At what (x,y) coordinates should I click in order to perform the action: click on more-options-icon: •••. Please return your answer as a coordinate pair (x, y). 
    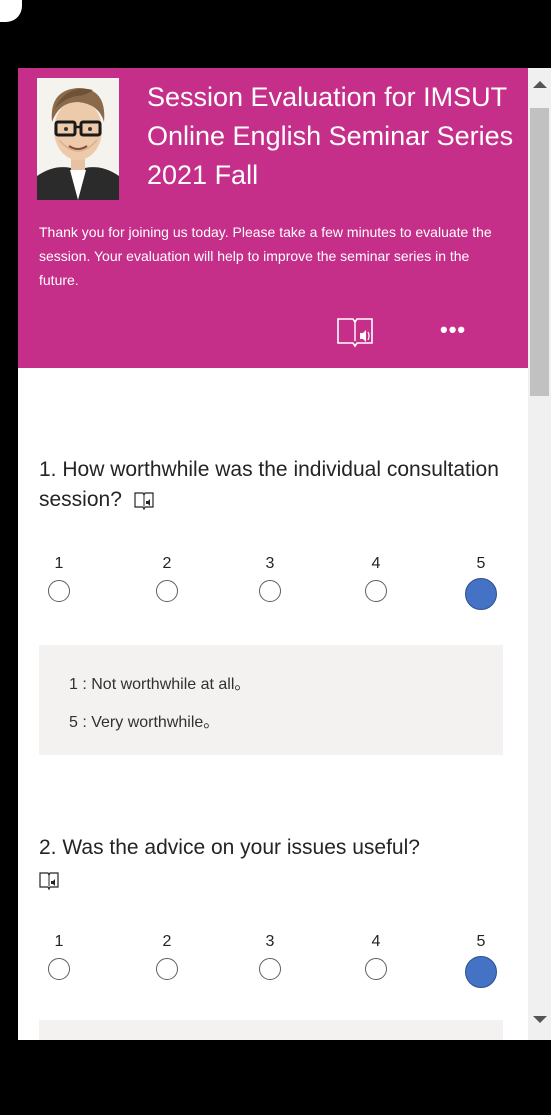
    Looking at the image, I should click on (453, 330).